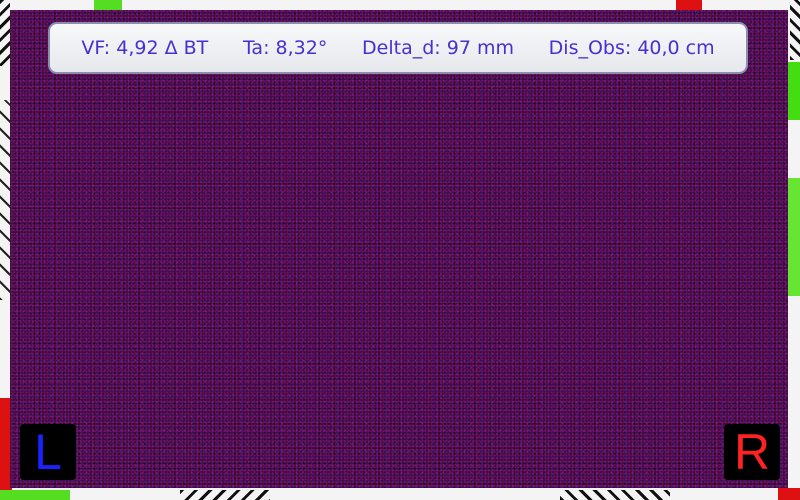 The image size is (800, 500). What do you see at coordinates (752, 452) in the screenshot?
I see `right-eye-button: R` at bounding box center [752, 452].